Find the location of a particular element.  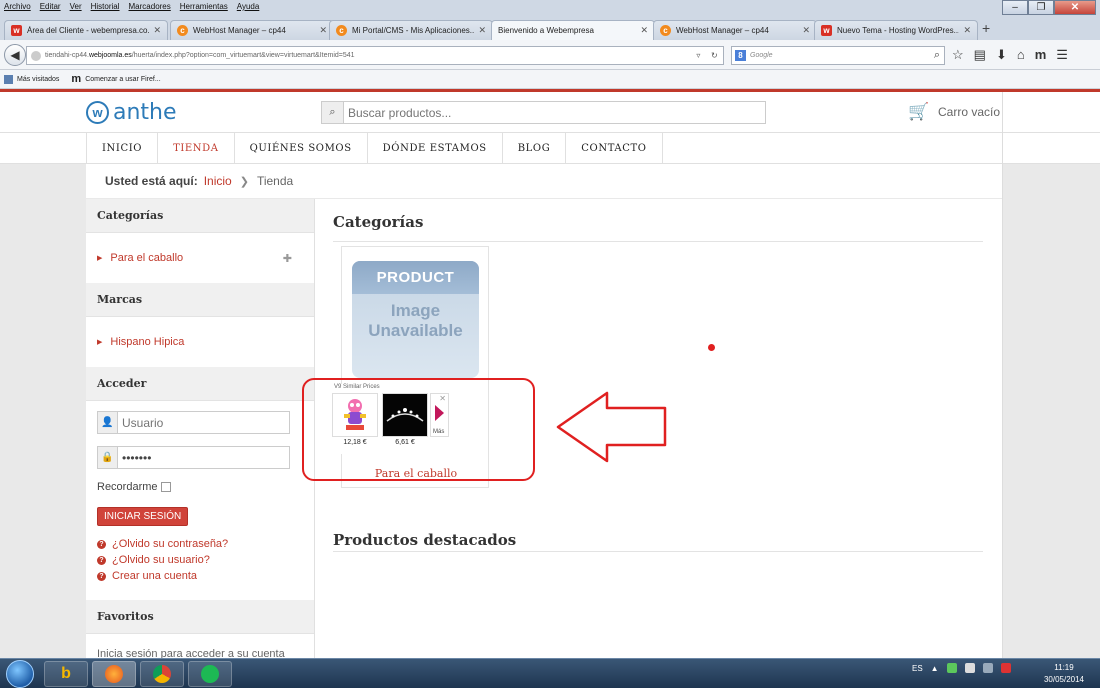

tab-webhost-manager-1: c WebHost Manager – cp44 ✕ is located at coordinates (252, 30).